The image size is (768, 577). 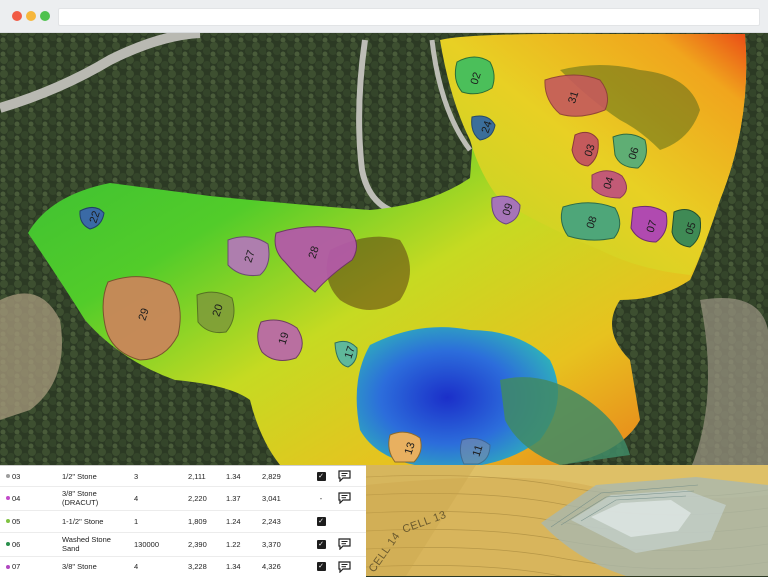 I want to click on row-qty: 130000, so click(x=147, y=544).